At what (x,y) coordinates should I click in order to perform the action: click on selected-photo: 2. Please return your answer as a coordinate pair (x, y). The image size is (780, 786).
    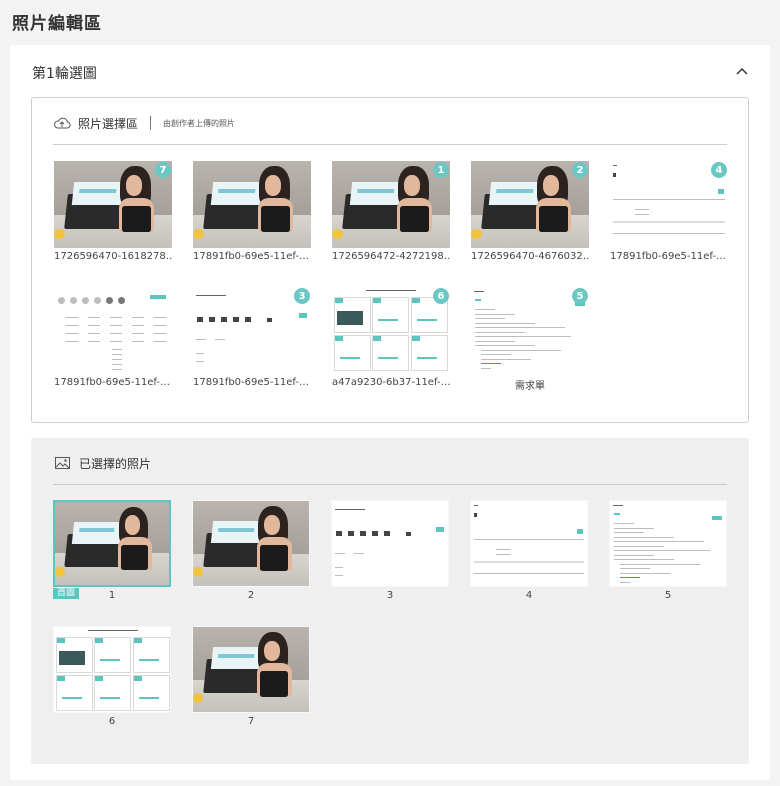
    Looking at the image, I should click on (251, 550).